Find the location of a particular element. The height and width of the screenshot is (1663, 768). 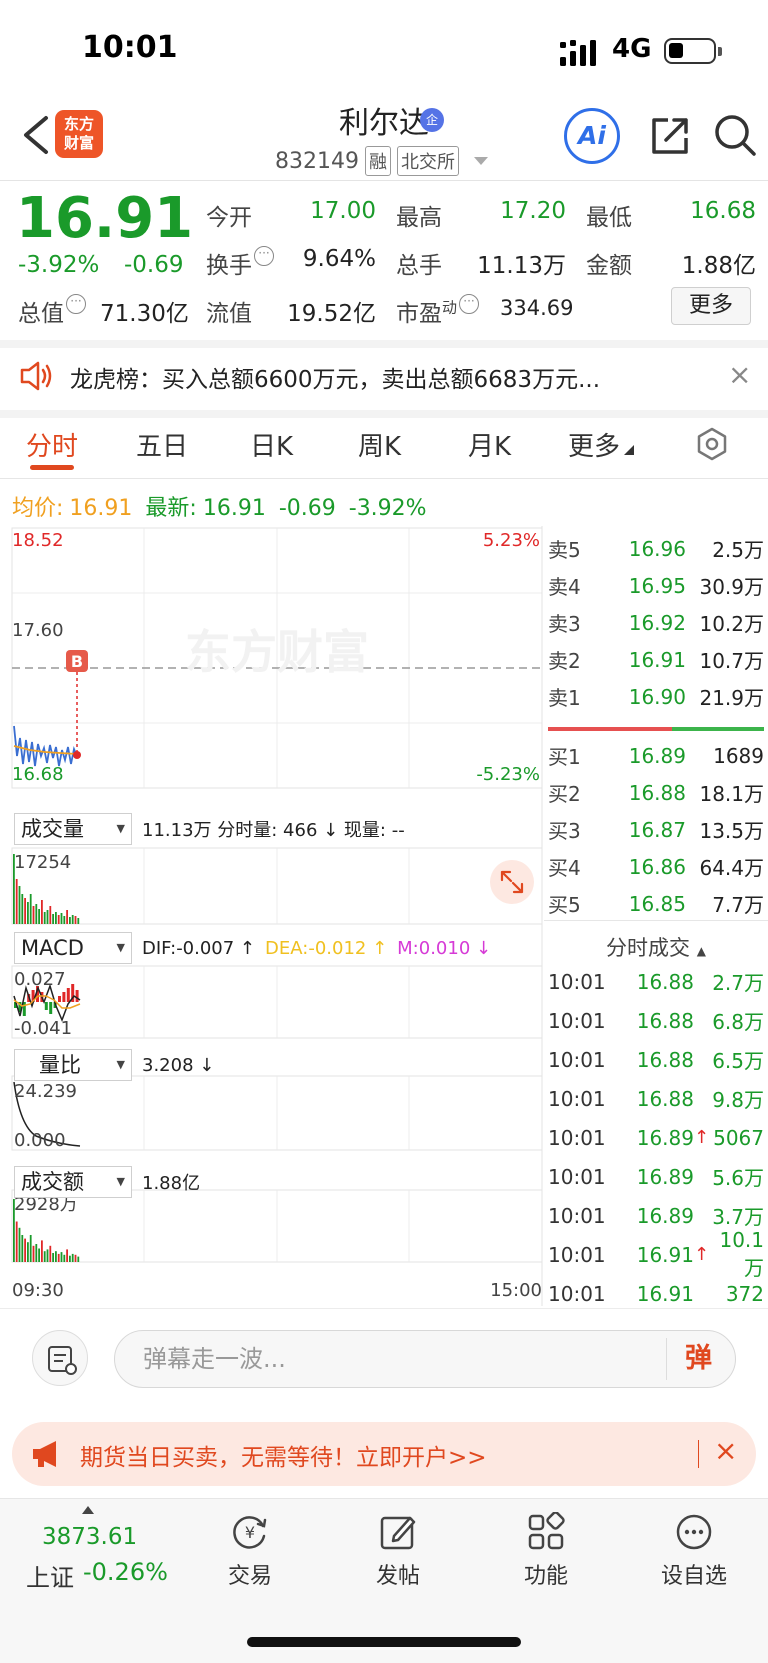

expand-button is located at coordinates (512, 882).